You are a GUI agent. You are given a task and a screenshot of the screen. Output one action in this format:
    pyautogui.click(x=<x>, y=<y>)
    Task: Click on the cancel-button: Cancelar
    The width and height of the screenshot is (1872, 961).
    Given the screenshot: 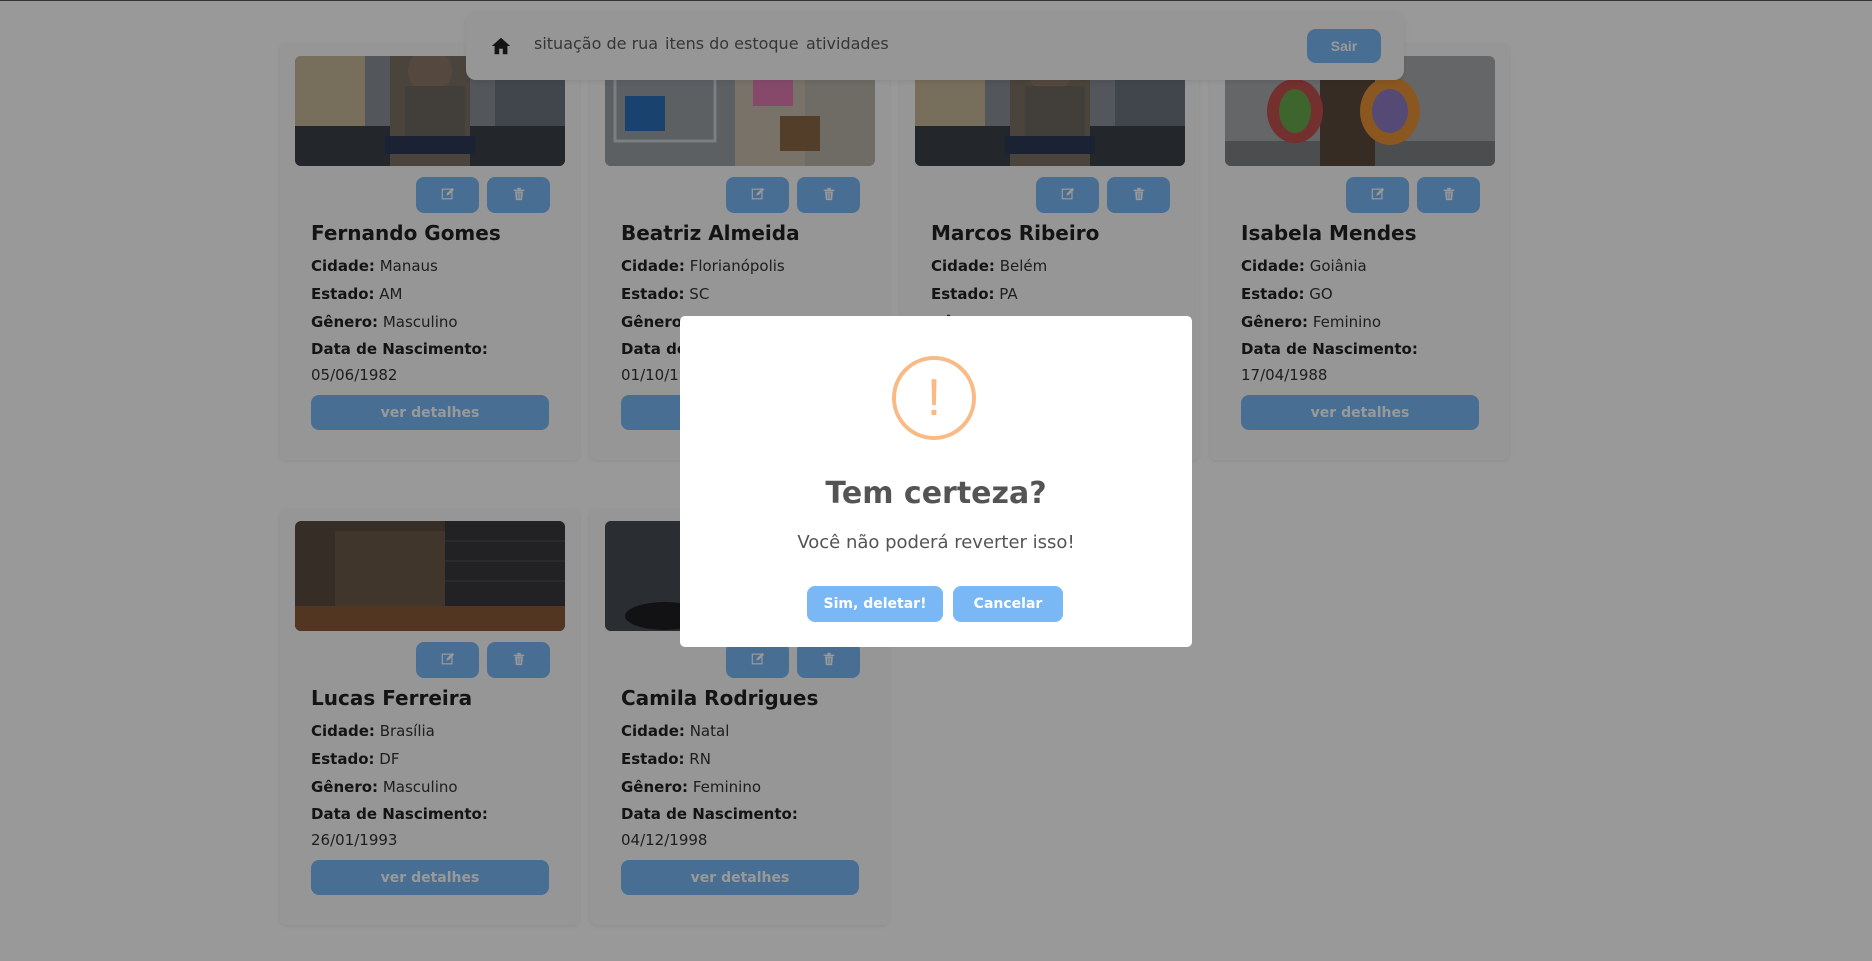 What is the action you would take?
    pyautogui.click(x=1008, y=604)
    